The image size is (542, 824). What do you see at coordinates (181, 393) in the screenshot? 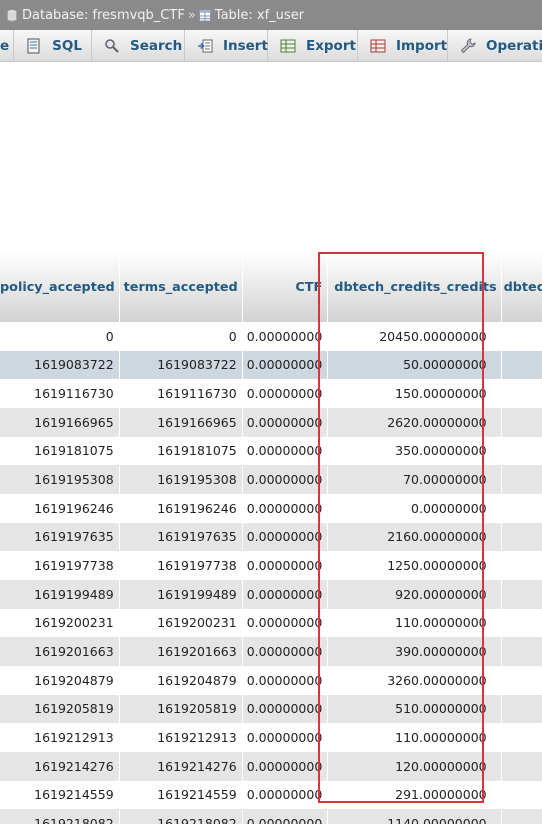
I see `cell-terms-accepted: 1619116730` at bounding box center [181, 393].